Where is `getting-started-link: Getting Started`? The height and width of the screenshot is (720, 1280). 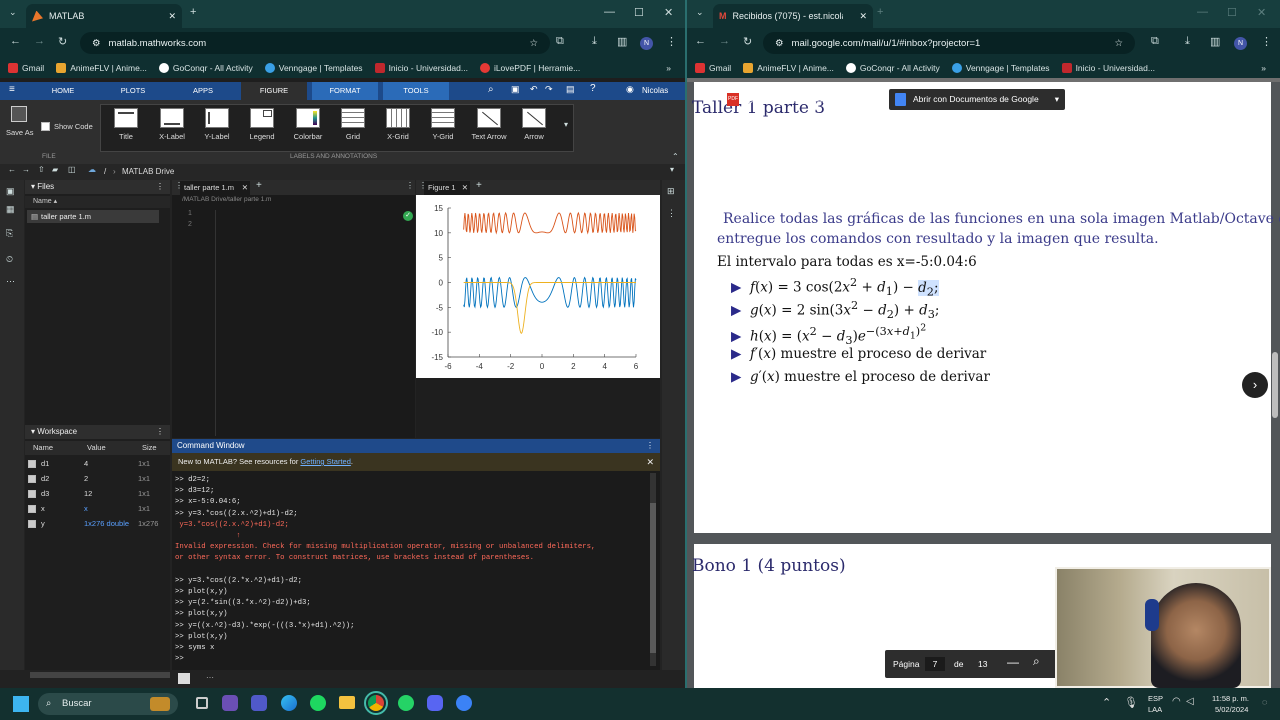
getting-started-link: Getting Started is located at coordinates (325, 461).